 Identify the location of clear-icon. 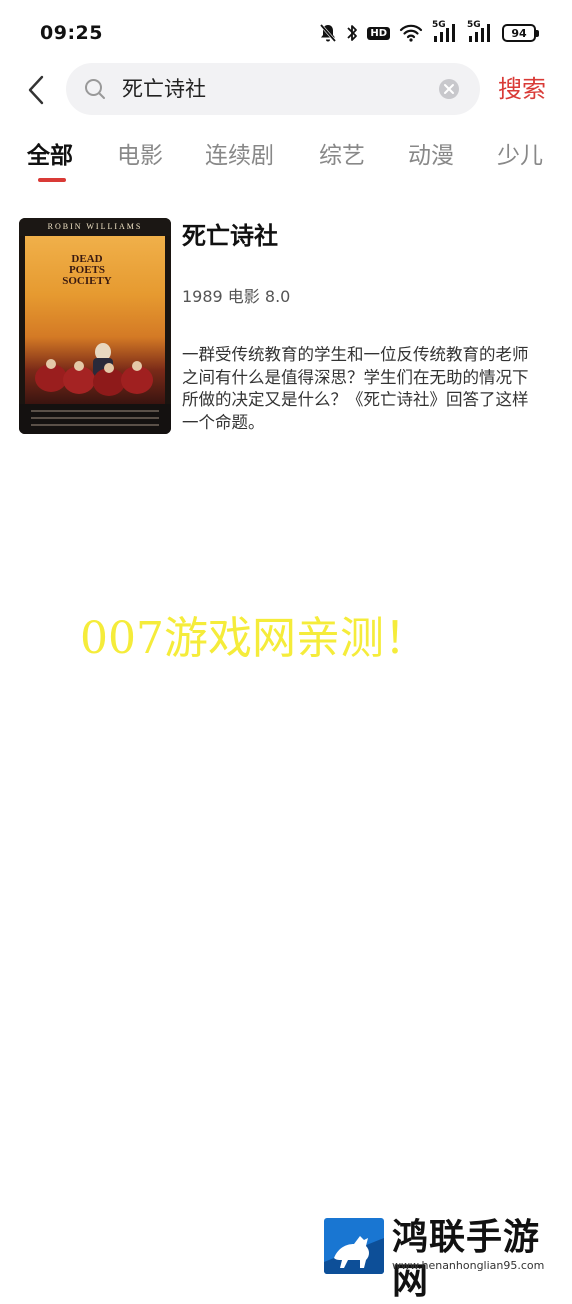
(449, 89).